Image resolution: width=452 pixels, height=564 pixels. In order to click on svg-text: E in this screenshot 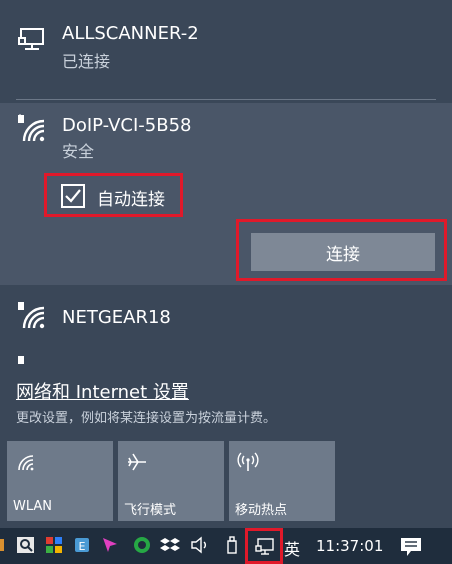, I will do `click(82, 546)`.